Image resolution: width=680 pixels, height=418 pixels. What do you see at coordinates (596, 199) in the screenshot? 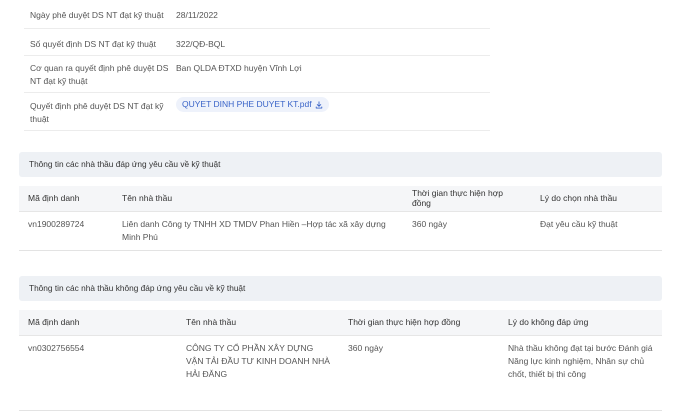
I see `column-header-reason: Lý do chọn nhà thầu` at bounding box center [596, 199].